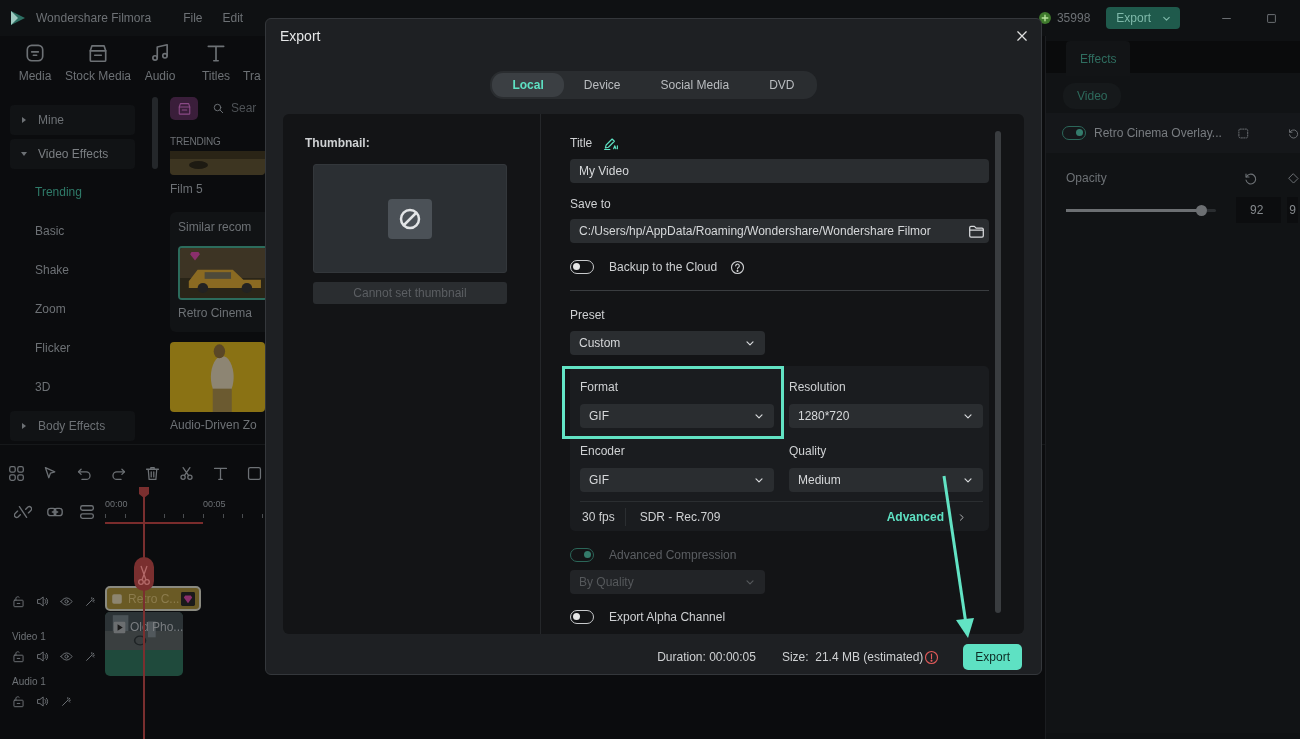  What do you see at coordinates (673, 555) in the screenshot?
I see `option-label: Advanced Compression` at bounding box center [673, 555].